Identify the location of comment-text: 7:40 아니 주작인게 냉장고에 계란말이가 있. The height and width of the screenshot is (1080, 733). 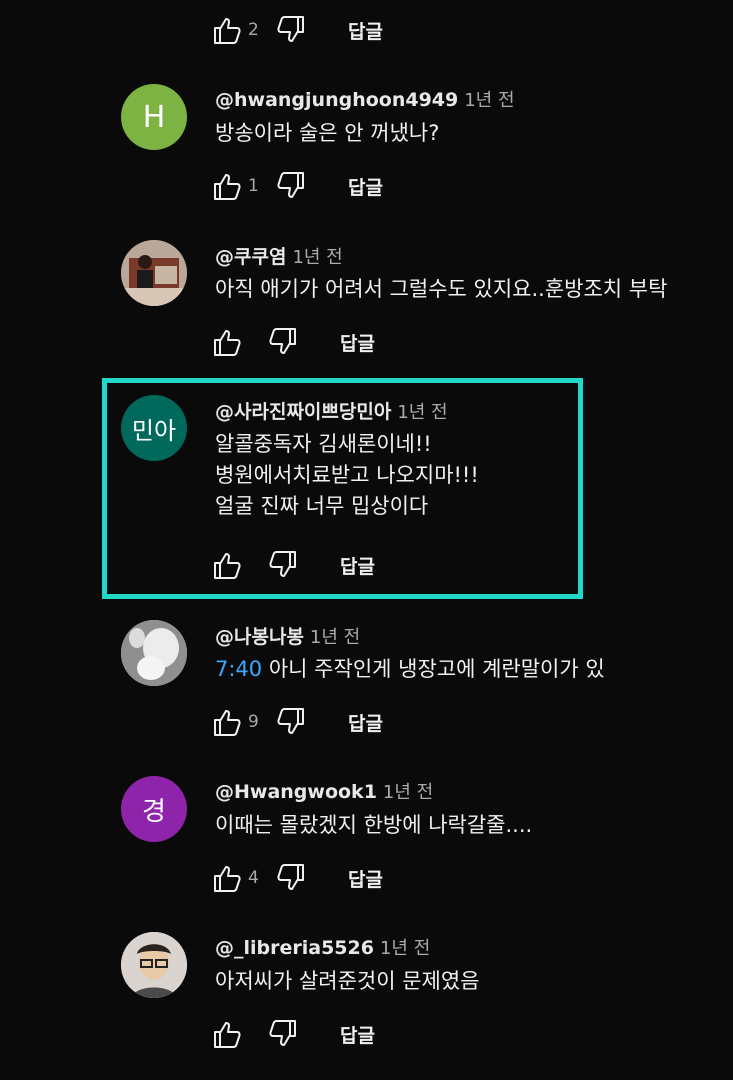
(430, 669).